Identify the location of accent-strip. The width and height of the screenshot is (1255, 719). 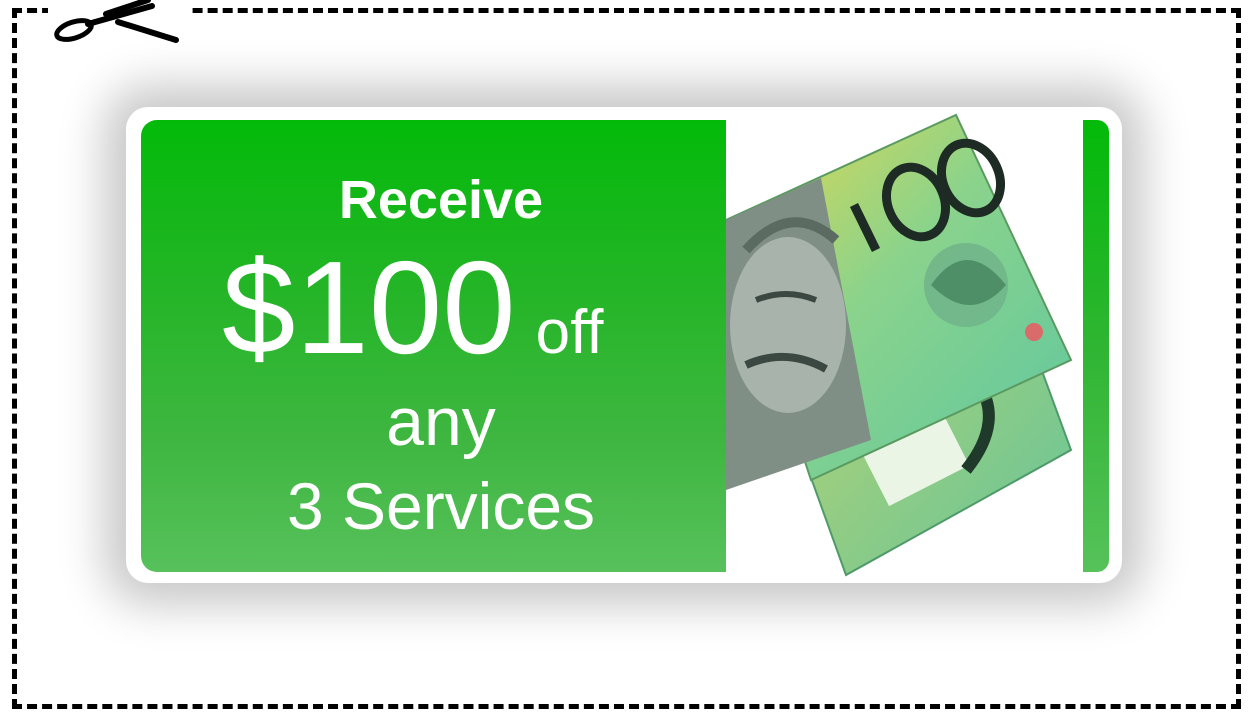
(1096, 346).